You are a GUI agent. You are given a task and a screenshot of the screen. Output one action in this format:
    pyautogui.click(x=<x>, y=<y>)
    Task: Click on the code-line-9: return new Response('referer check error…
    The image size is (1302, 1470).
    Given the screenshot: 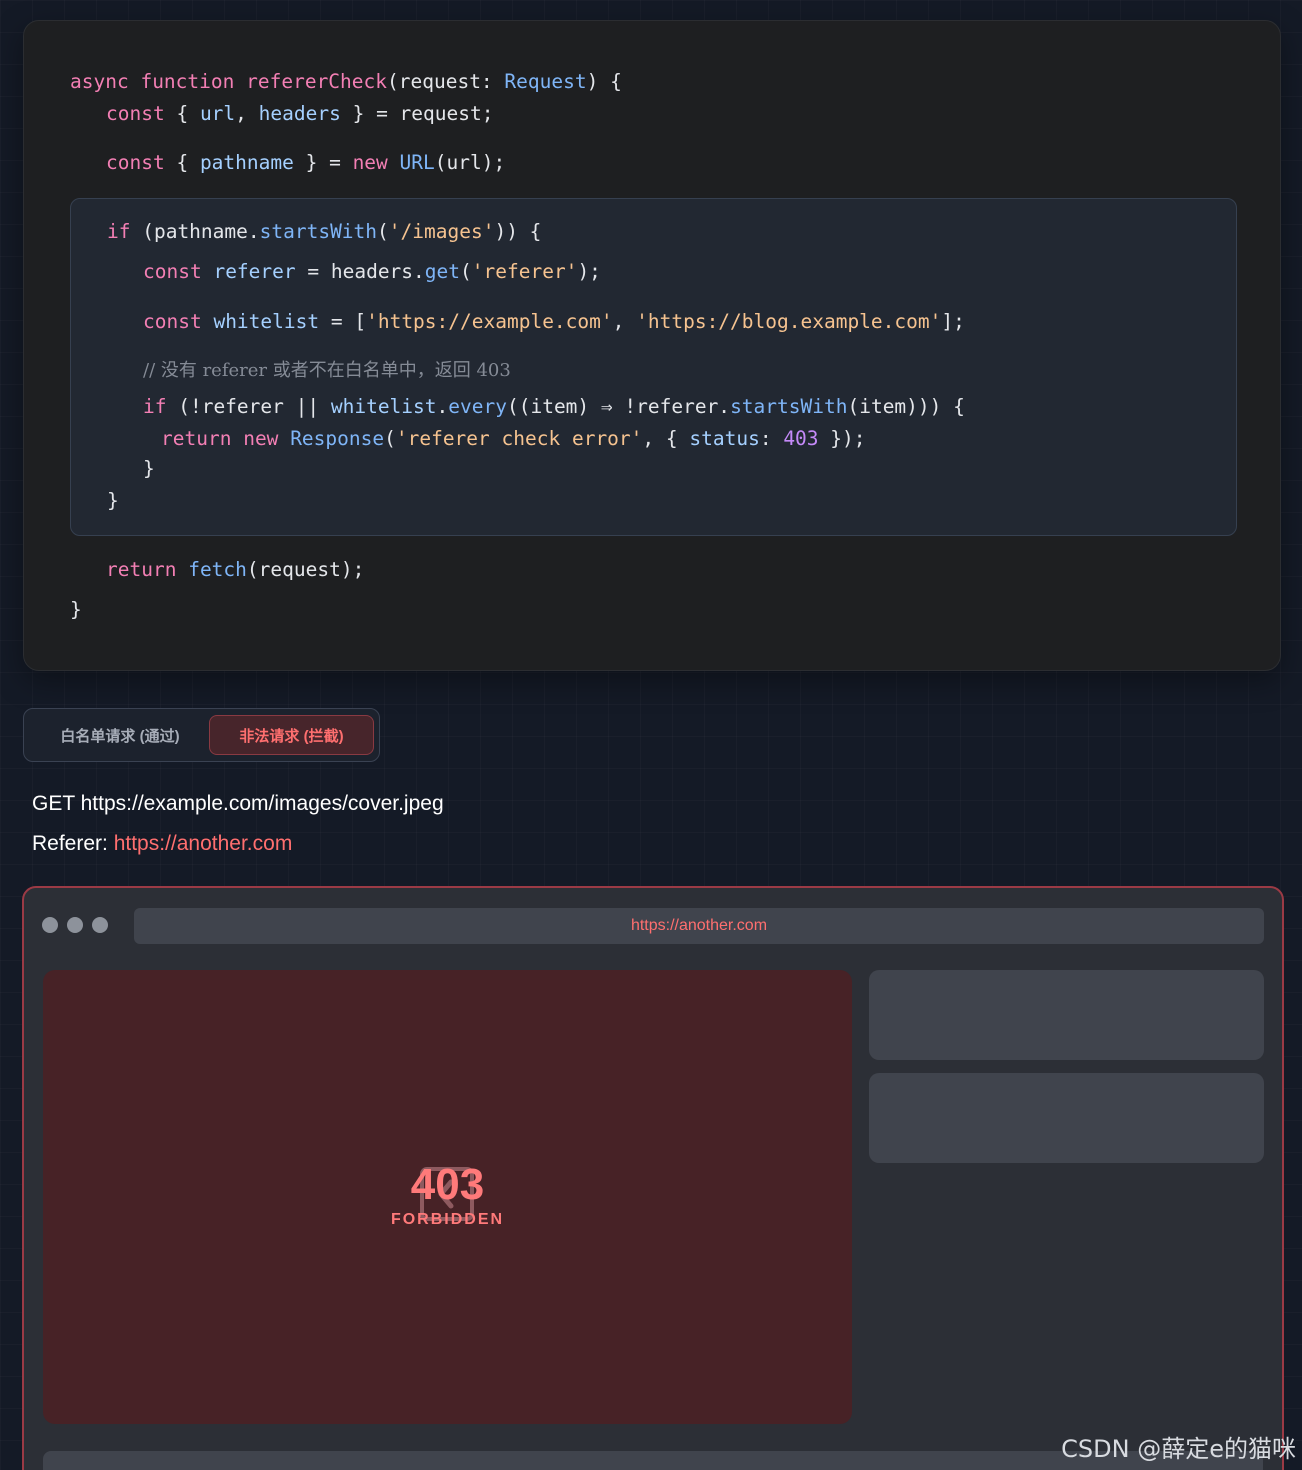 What is the action you would take?
    pyautogui.click(x=513, y=438)
    